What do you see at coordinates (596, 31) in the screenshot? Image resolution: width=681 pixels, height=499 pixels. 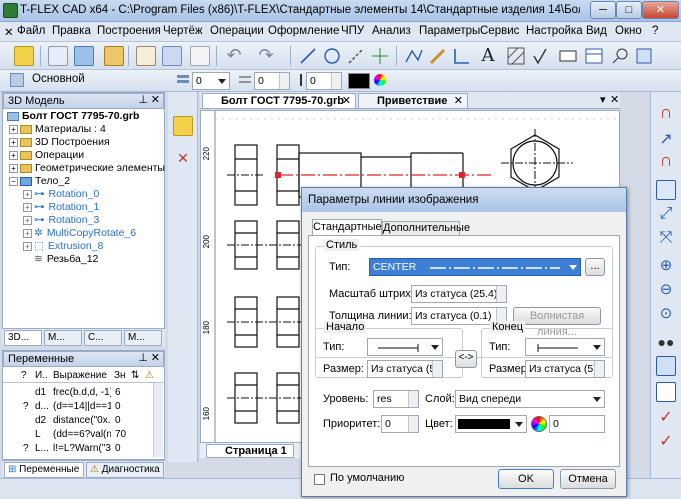 I see `menu-view: Вид` at bounding box center [596, 31].